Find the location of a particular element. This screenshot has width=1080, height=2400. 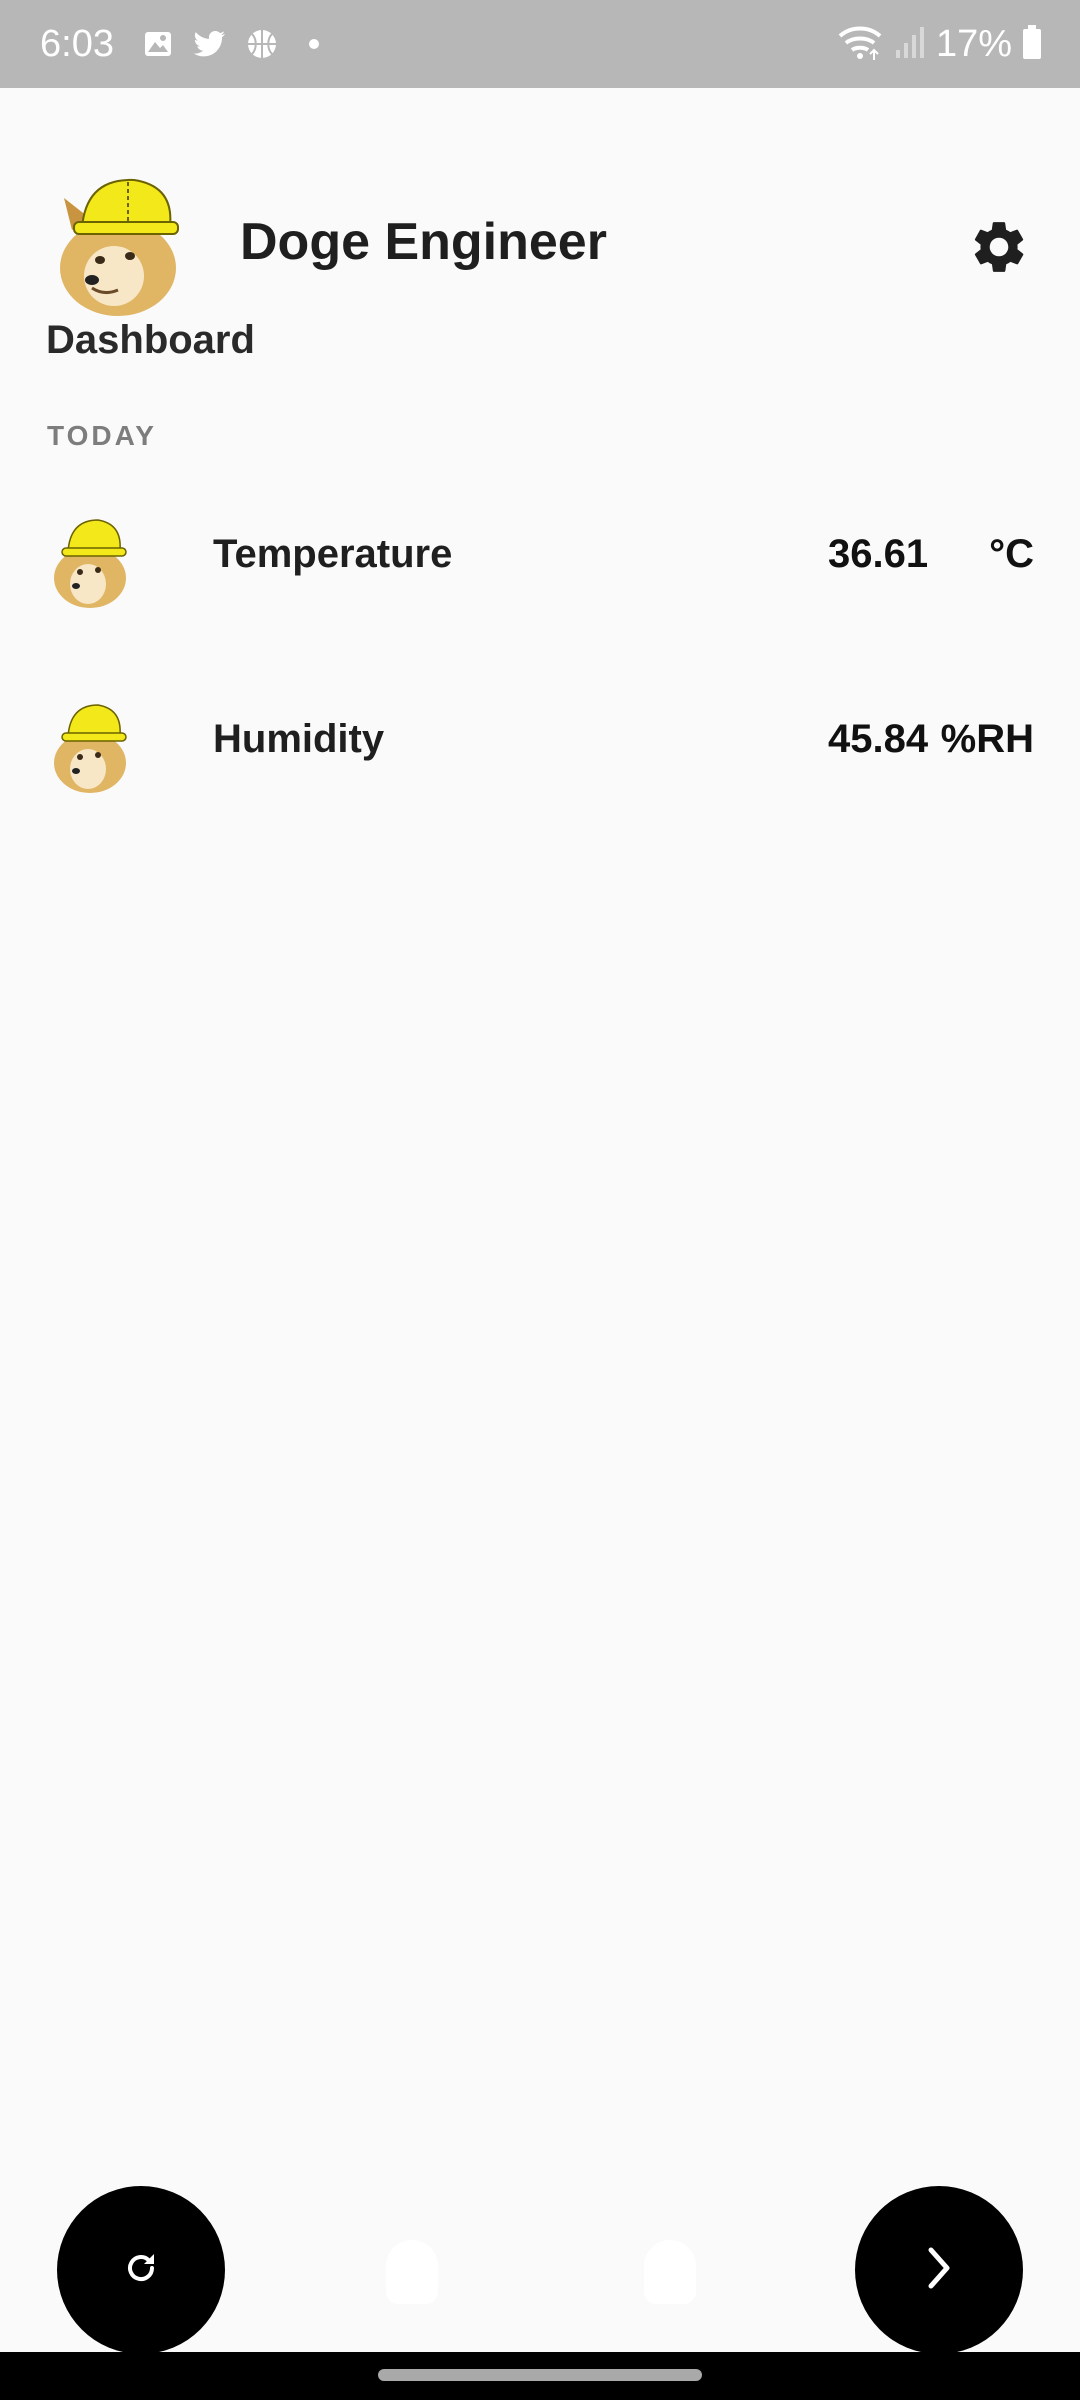

home-indicator is located at coordinates (540, 2375).